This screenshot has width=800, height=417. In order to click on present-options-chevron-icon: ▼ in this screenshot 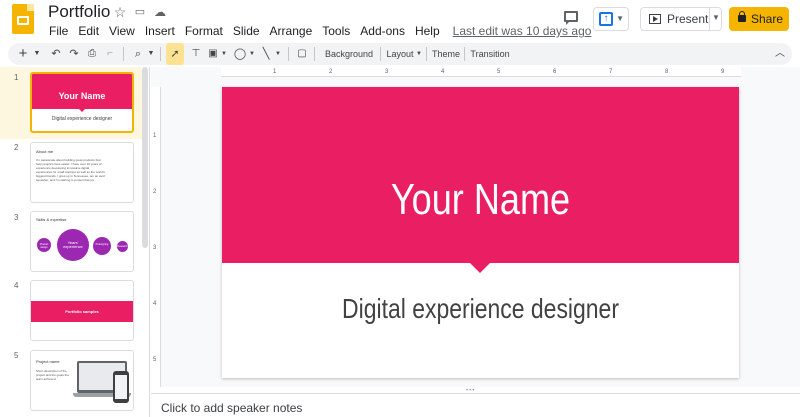, I will do `click(716, 17)`.